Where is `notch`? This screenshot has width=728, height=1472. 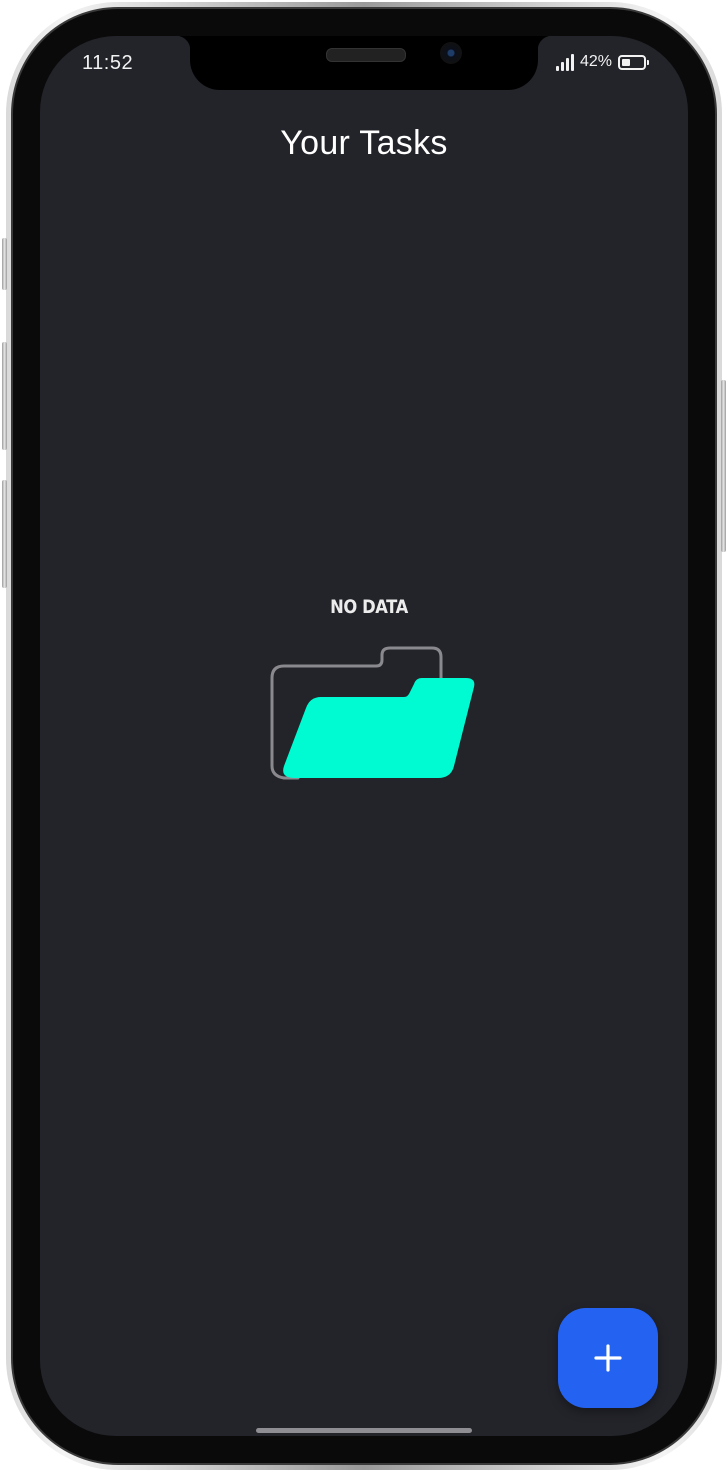
notch is located at coordinates (364, 63).